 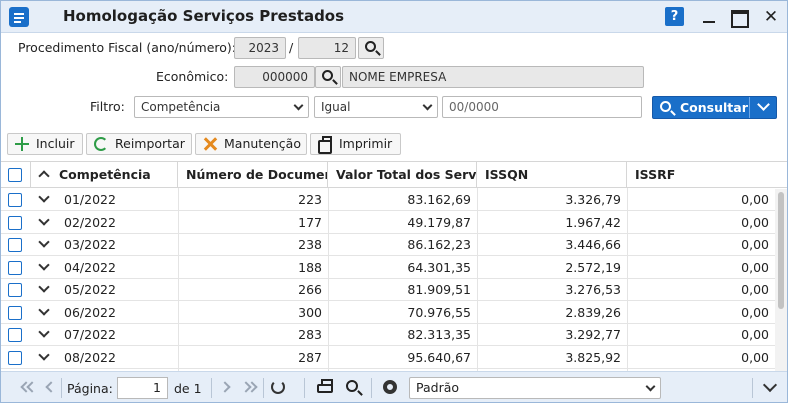 What do you see at coordinates (210, 144) in the screenshot?
I see `tools-icon` at bounding box center [210, 144].